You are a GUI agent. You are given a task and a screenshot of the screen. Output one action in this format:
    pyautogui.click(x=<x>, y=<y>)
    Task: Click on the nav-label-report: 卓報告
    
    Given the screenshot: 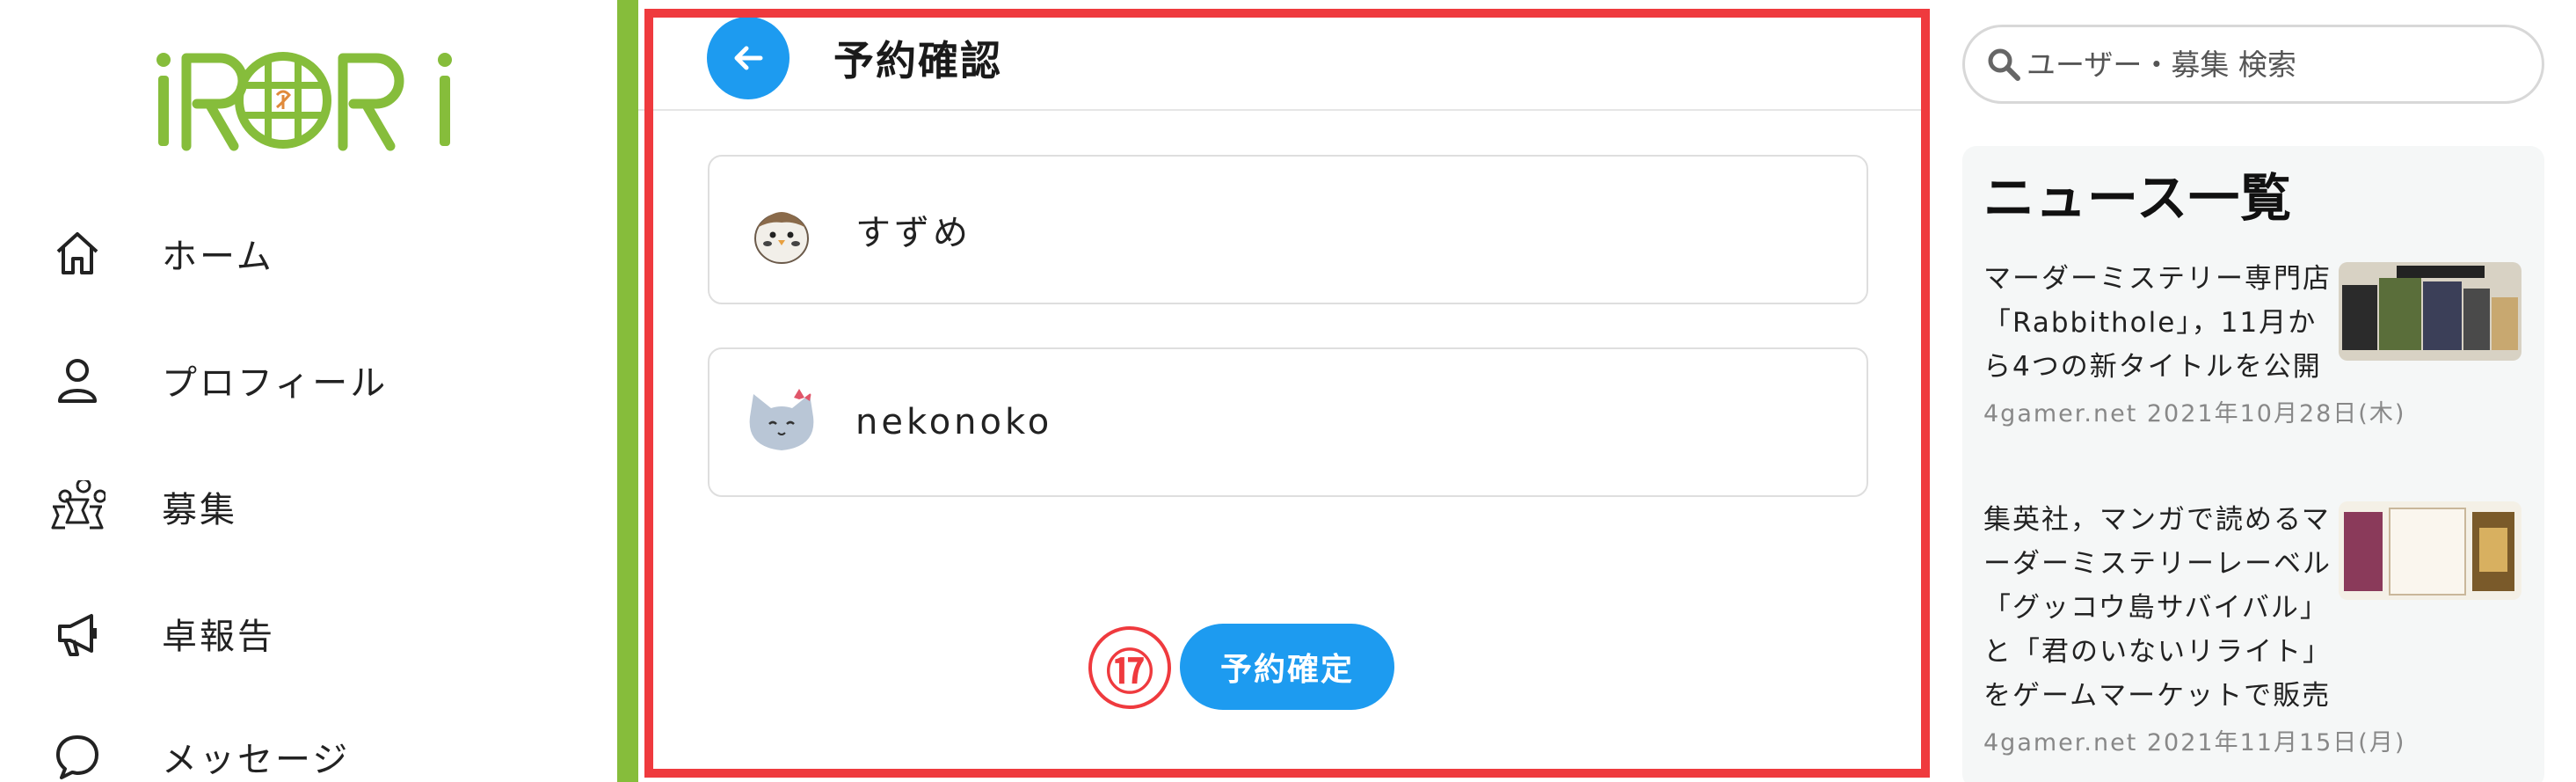 What is the action you would take?
    pyautogui.click(x=218, y=637)
    